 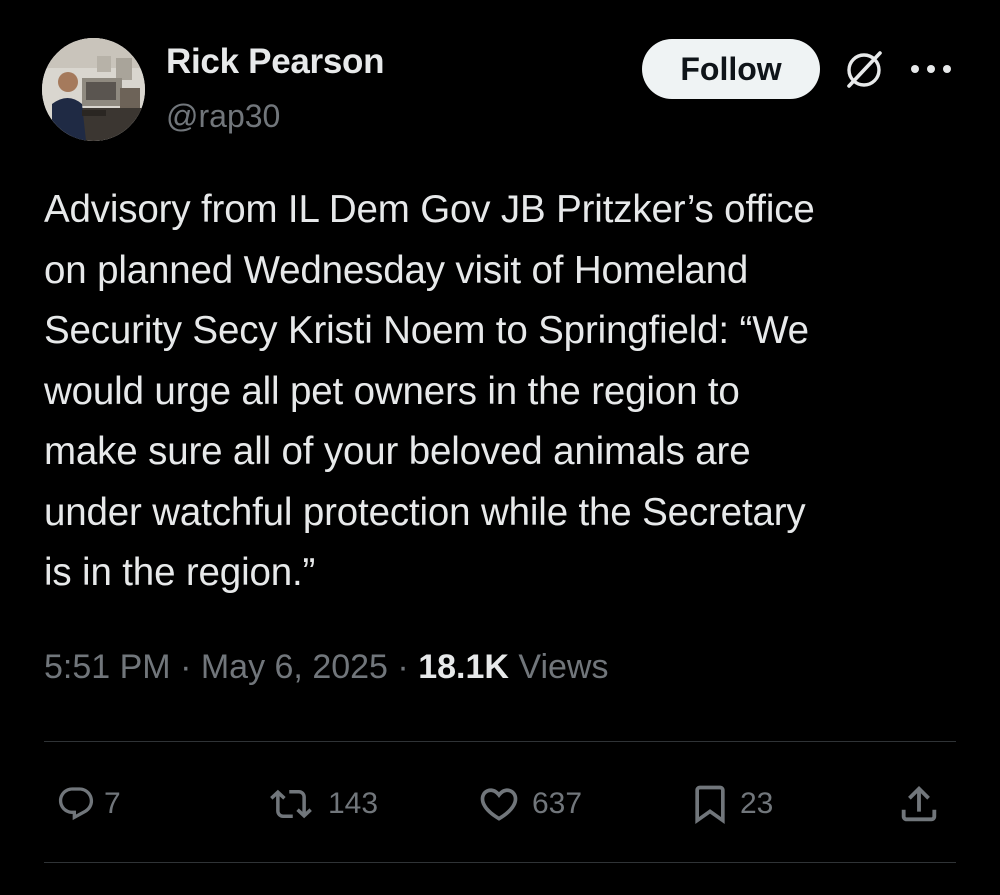 I want to click on bookmark-count: 23, so click(x=757, y=803).